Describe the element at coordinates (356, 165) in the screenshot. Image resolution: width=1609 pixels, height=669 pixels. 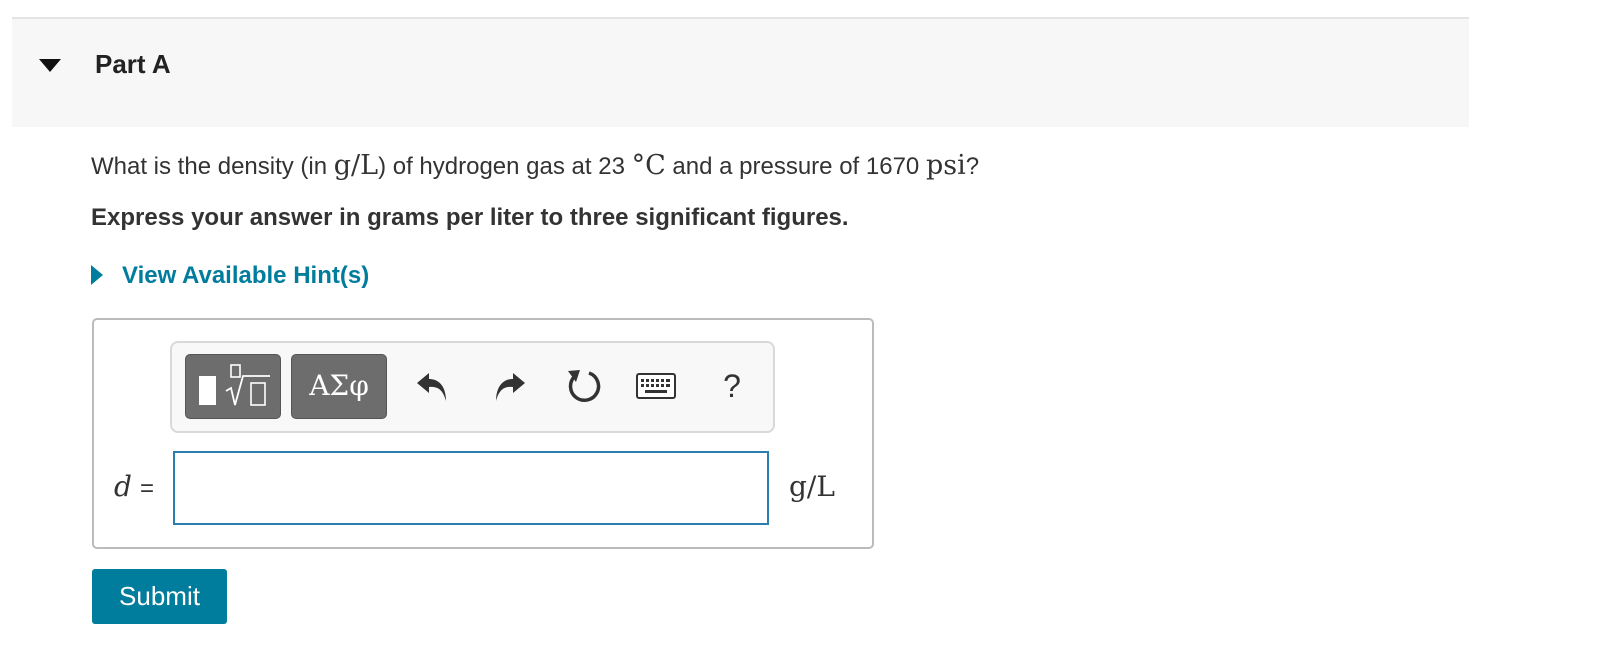
I see `question-unit-density: g/L` at that location.